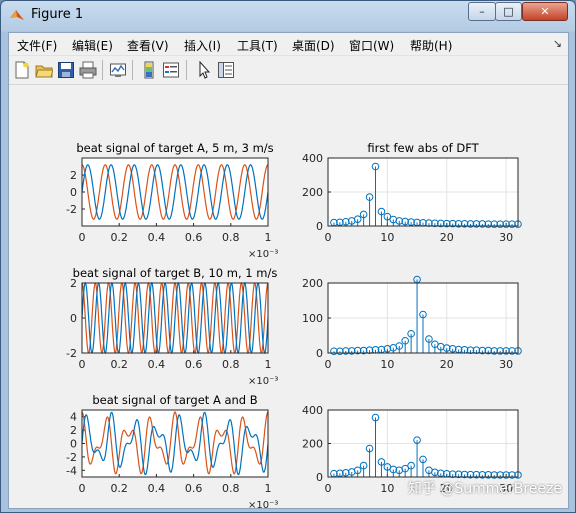 The height and width of the screenshot is (513, 576). I want to click on insert-colorbar-icon, so click(149, 70).